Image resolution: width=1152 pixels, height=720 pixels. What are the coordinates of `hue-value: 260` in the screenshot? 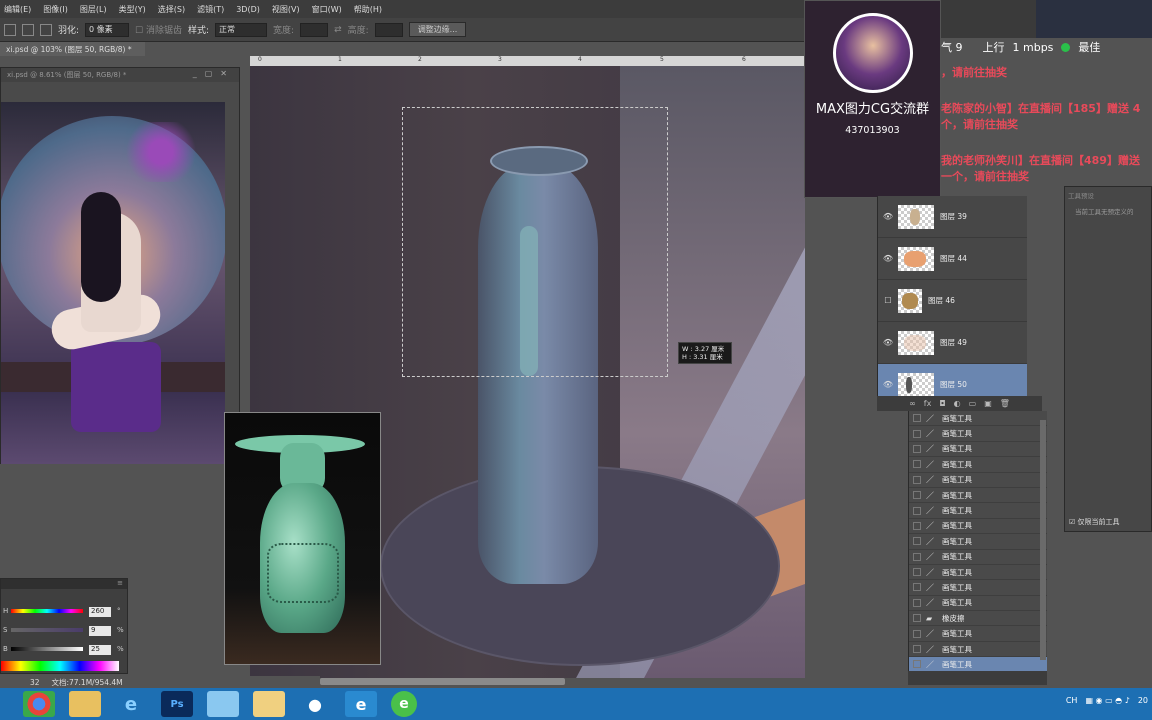 It's located at (100, 612).